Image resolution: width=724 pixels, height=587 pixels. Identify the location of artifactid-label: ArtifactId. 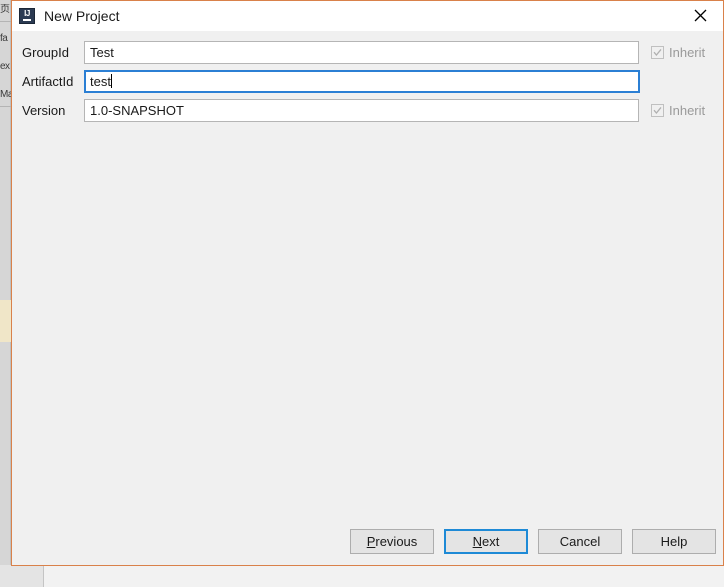
(48, 81).